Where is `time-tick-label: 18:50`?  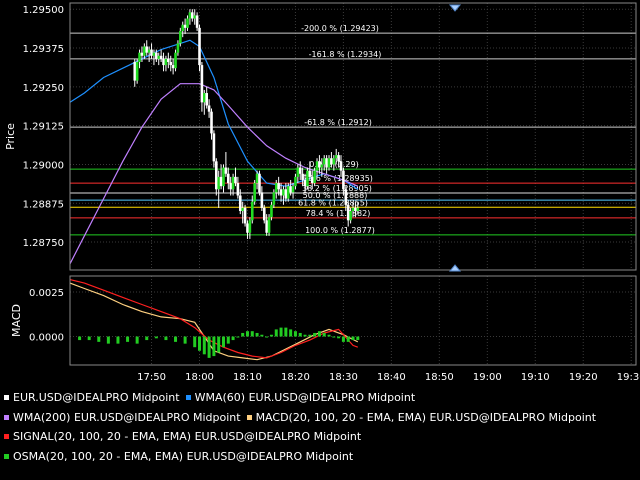 time-tick-label: 18:50 is located at coordinates (439, 377).